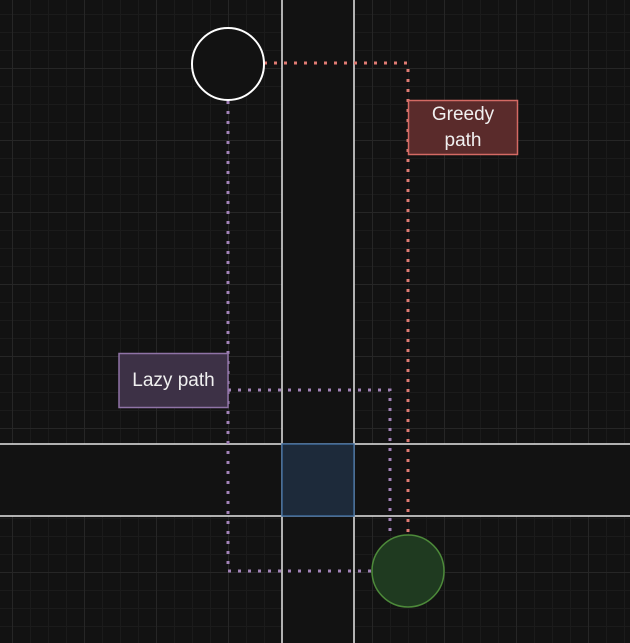  I want to click on intersection-square, so click(318, 480).